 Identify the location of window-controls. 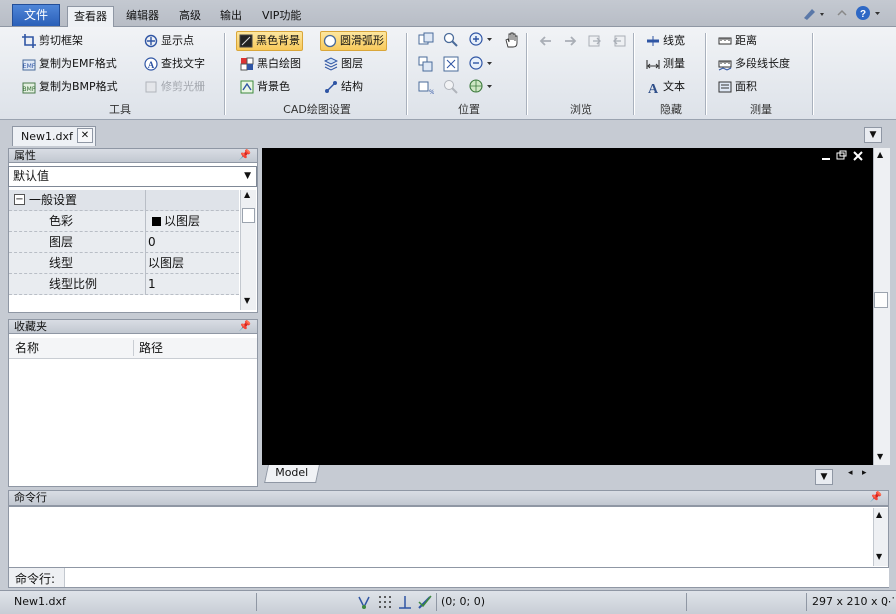
(844, 156).